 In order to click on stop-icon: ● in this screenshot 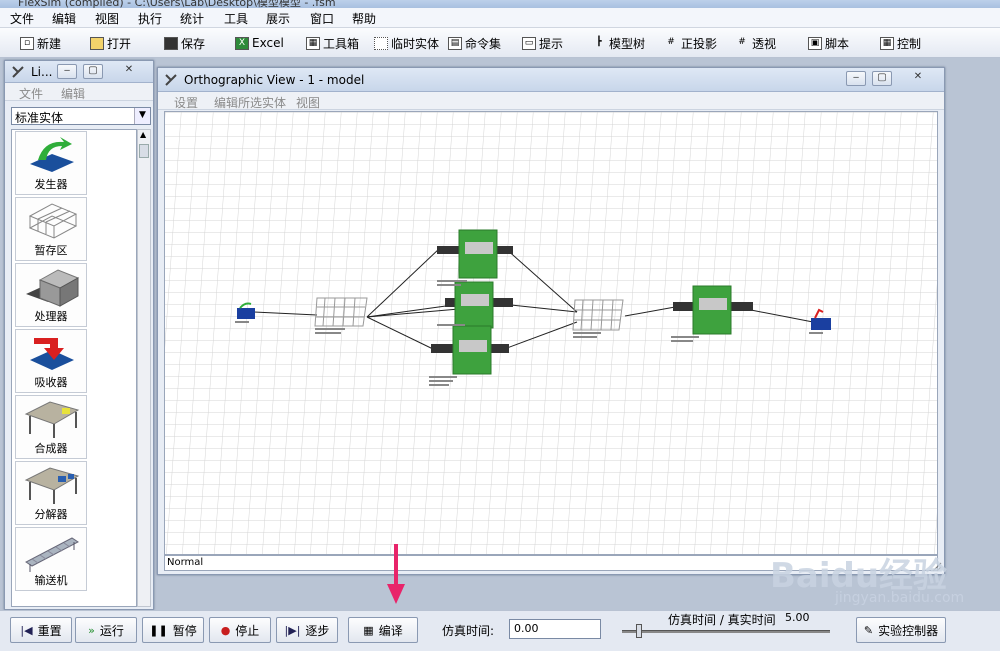, I will do `click(225, 630)`.